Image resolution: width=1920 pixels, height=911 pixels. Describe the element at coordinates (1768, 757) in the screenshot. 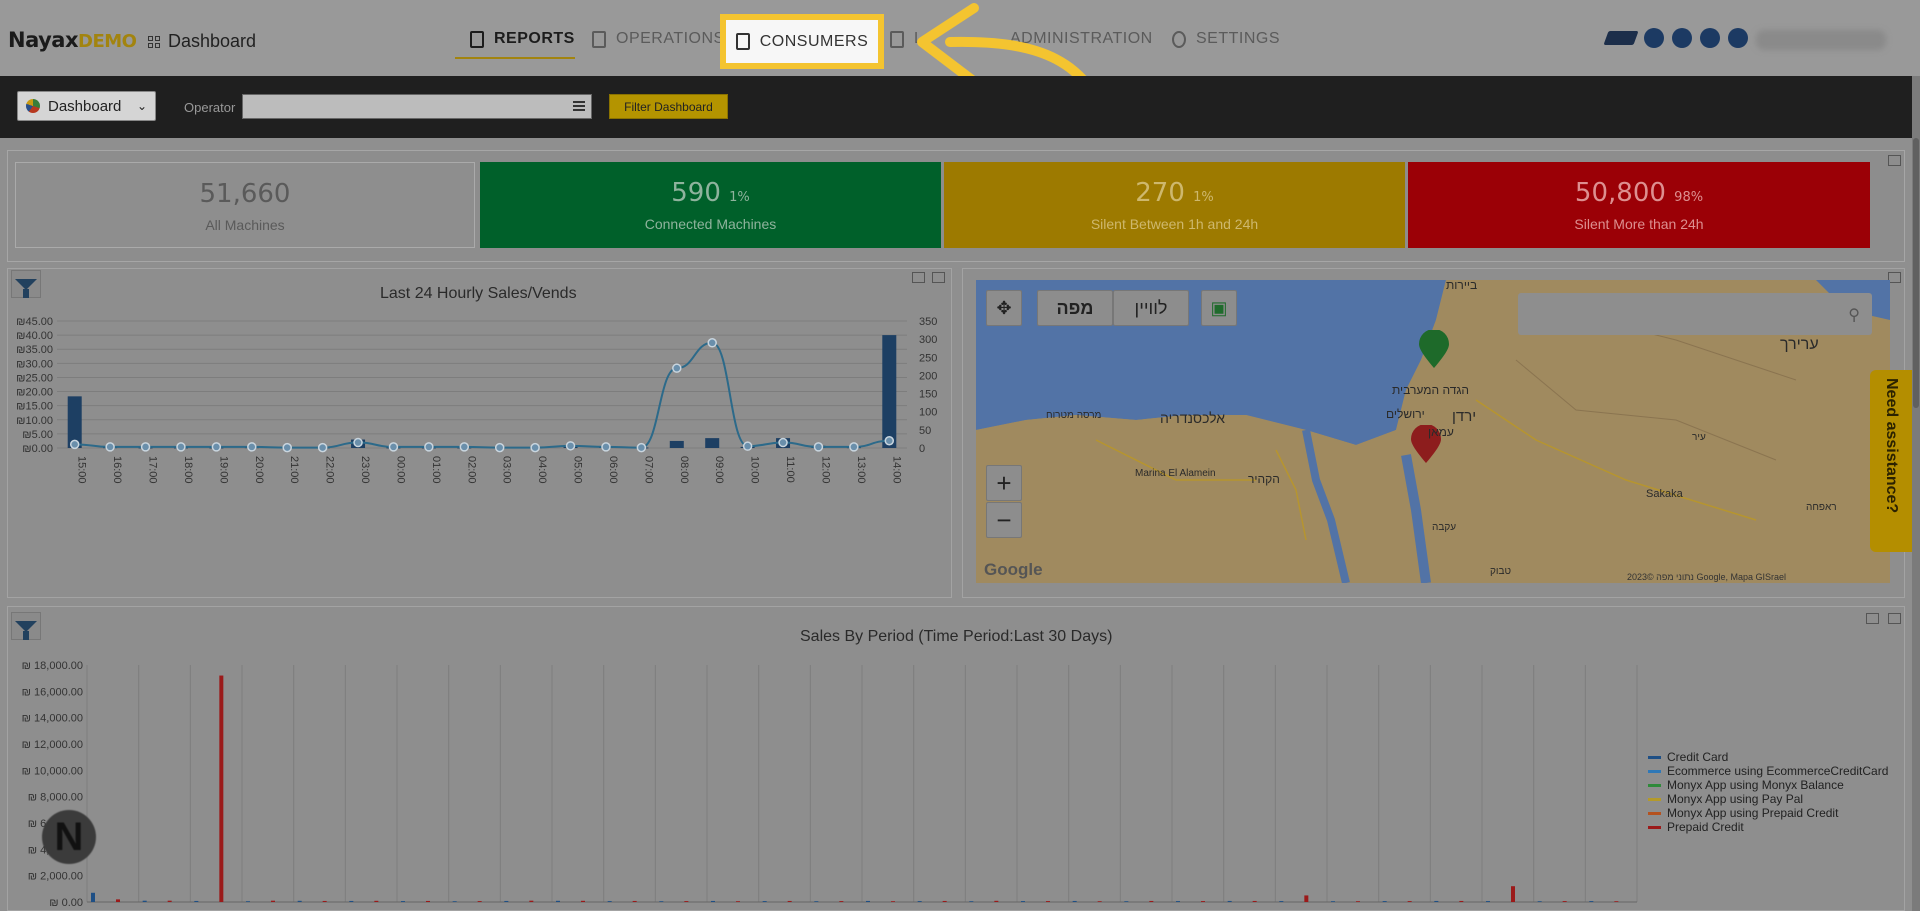

I see `legend-item: Credit Card` at that location.